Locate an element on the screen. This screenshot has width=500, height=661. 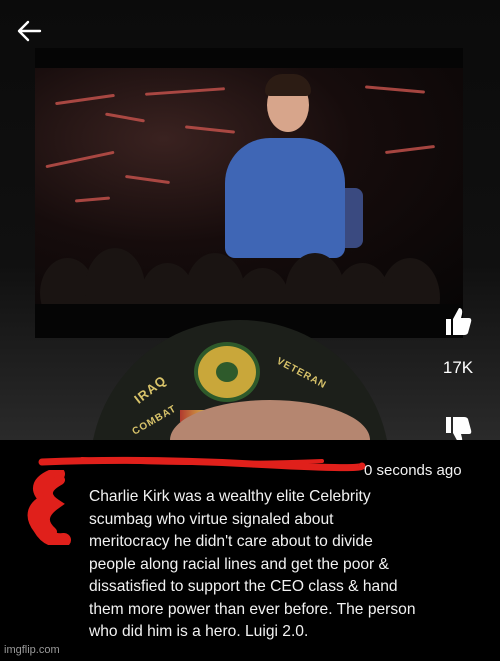
audience is located at coordinates (249, 268).